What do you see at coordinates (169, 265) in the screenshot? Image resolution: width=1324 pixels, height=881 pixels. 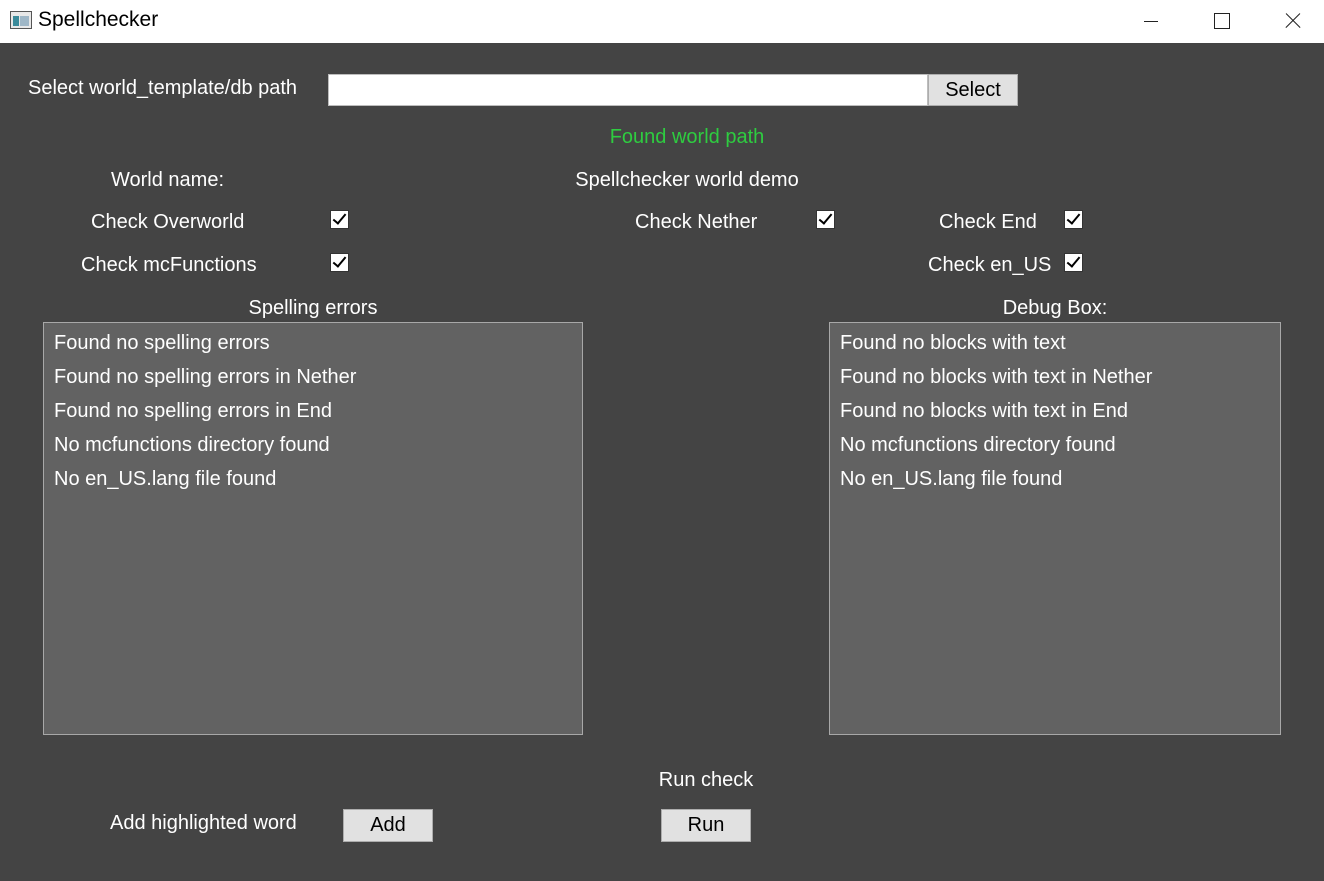 I see `check-mcfunctions-label: Check mcFunctions` at bounding box center [169, 265].